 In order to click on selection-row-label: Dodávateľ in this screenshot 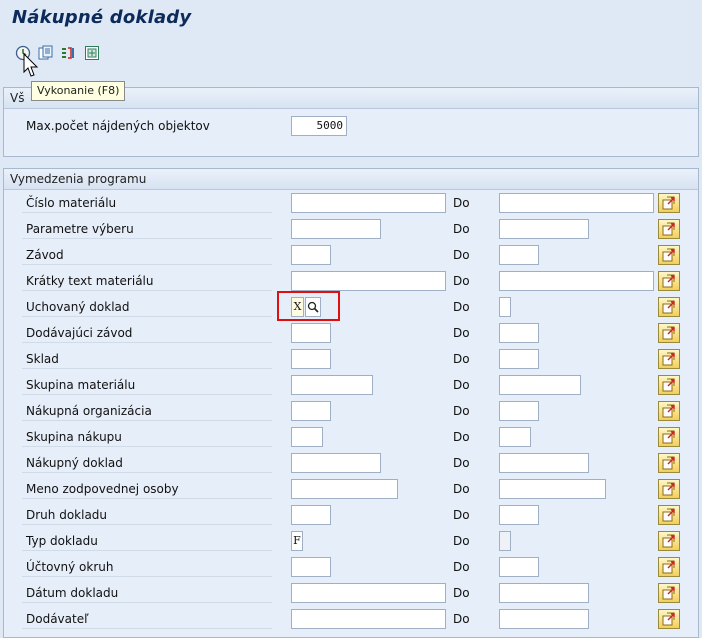, I will do `click(147, 619)`.